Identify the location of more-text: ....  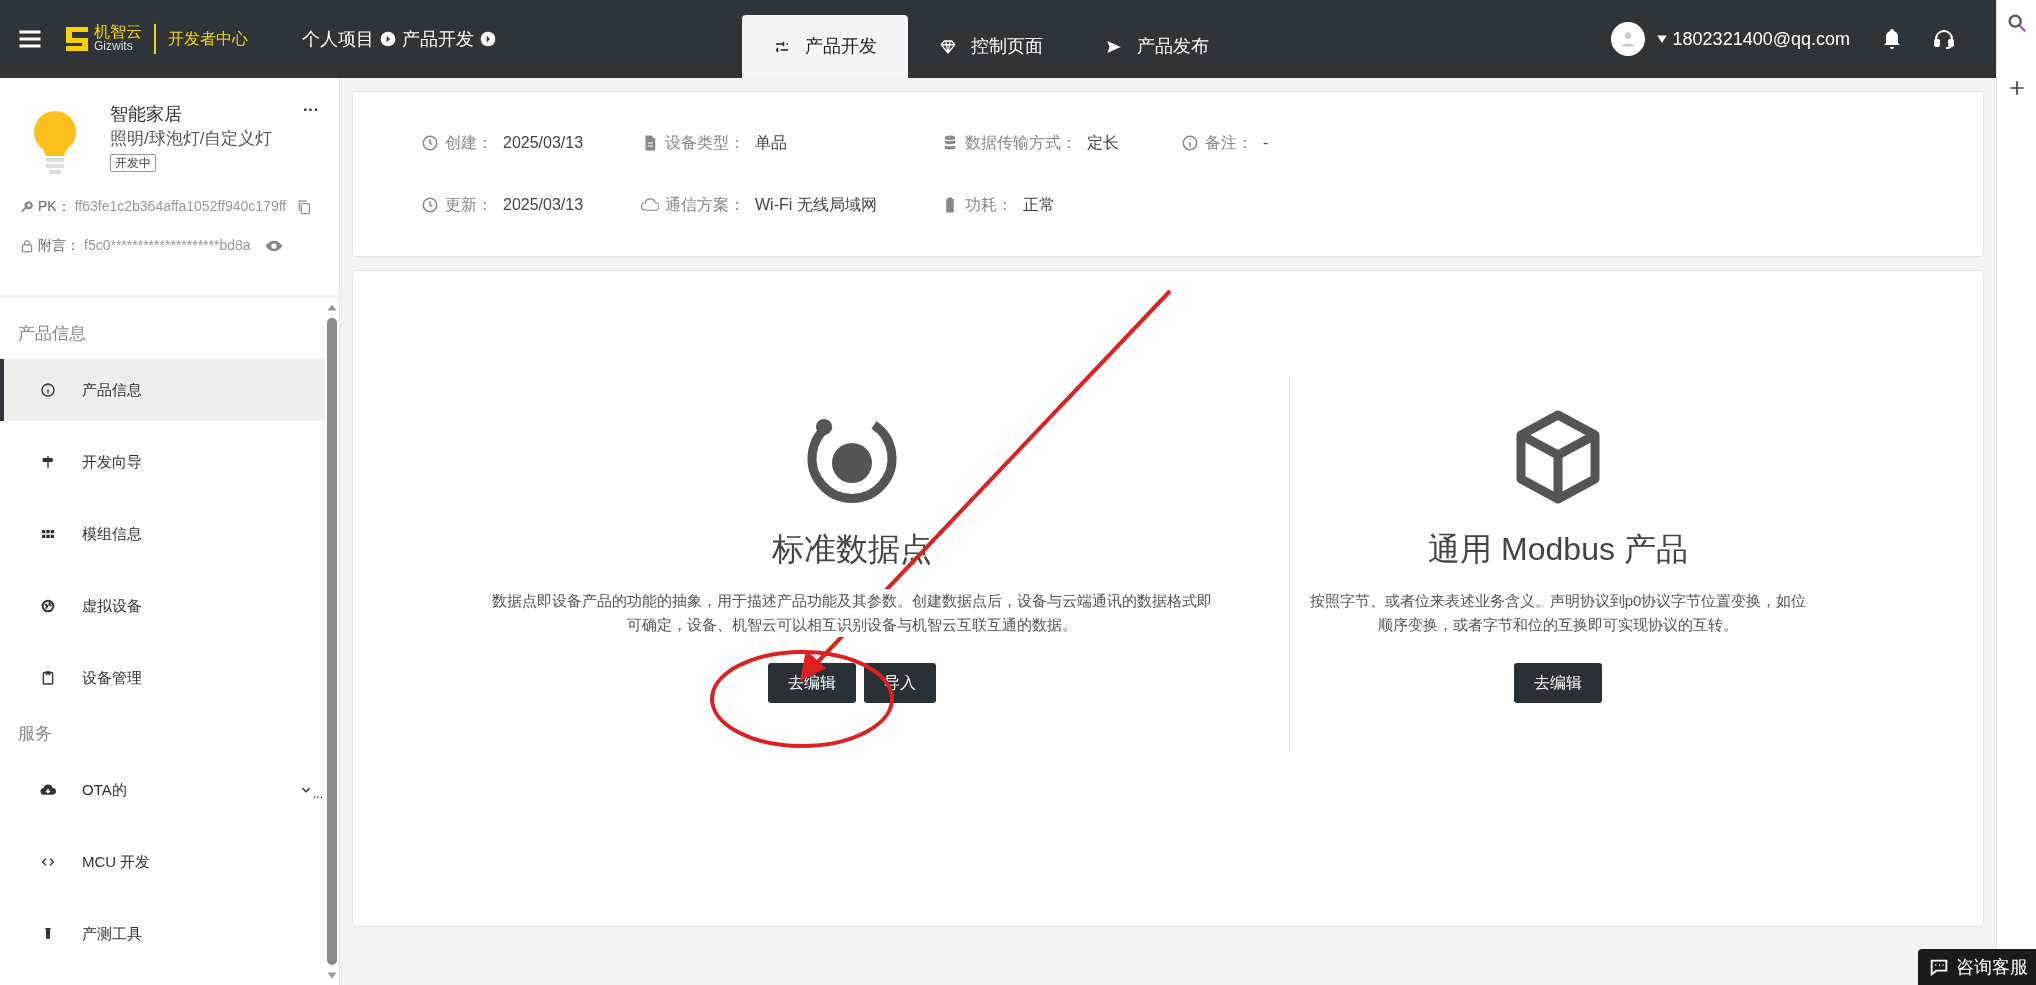
(318, 794).